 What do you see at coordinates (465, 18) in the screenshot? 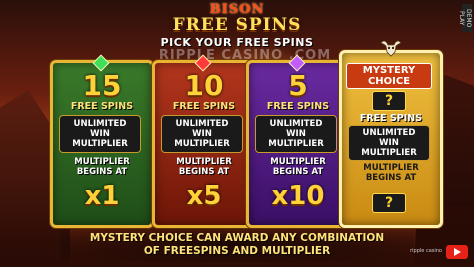
I see `demo-play-tab: DEMO PLAY` at bounding box center [465, 18].